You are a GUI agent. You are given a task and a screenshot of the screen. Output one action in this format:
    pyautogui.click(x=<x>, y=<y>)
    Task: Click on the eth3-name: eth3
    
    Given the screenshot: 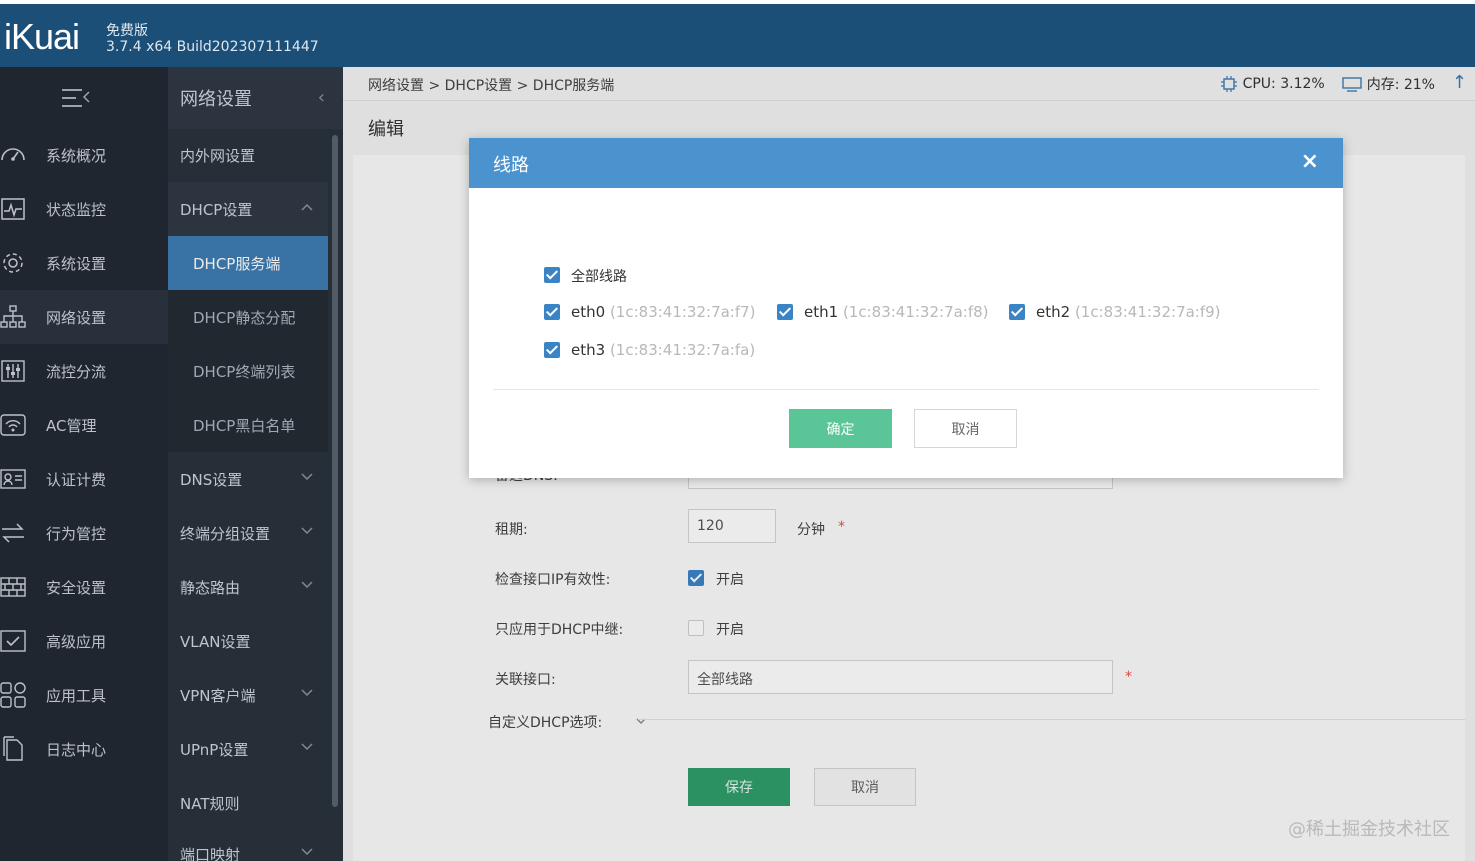 What is the action you would take?
    pyautogui.click(x=588, y=350)
    